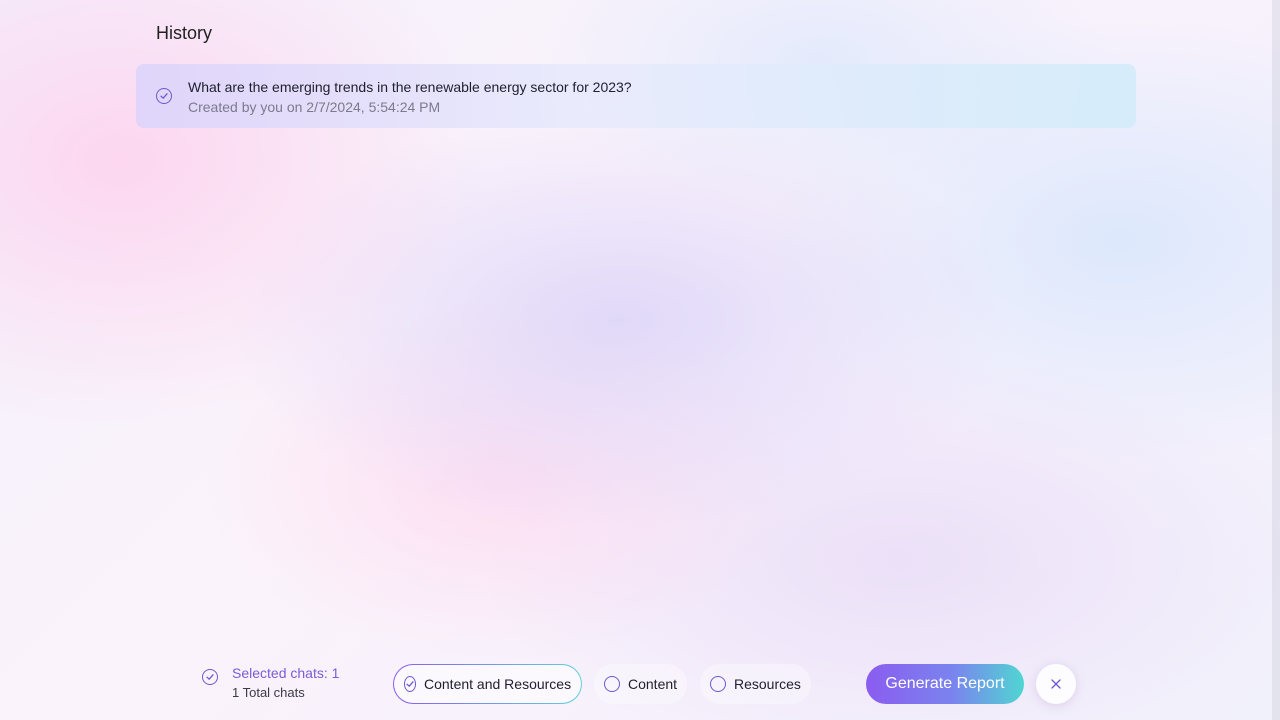 The height and width of the screenshot is (720, 1280). Describe the element at coordinates (268, 692) in the screenshot. I see `total-chats-count: 1 Total chats` at that location.